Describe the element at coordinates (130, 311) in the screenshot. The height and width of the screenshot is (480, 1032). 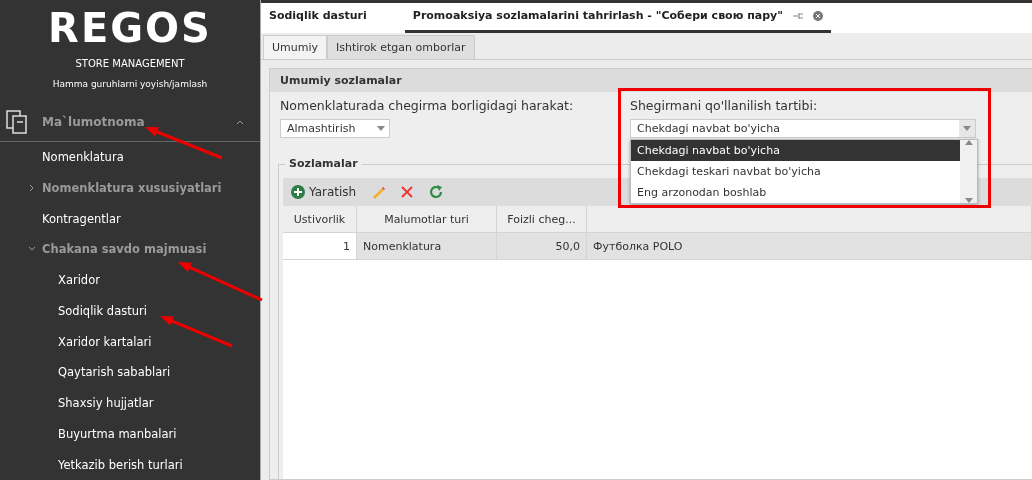
I see `tree-item: Sodiqlik dasturi` at that location.